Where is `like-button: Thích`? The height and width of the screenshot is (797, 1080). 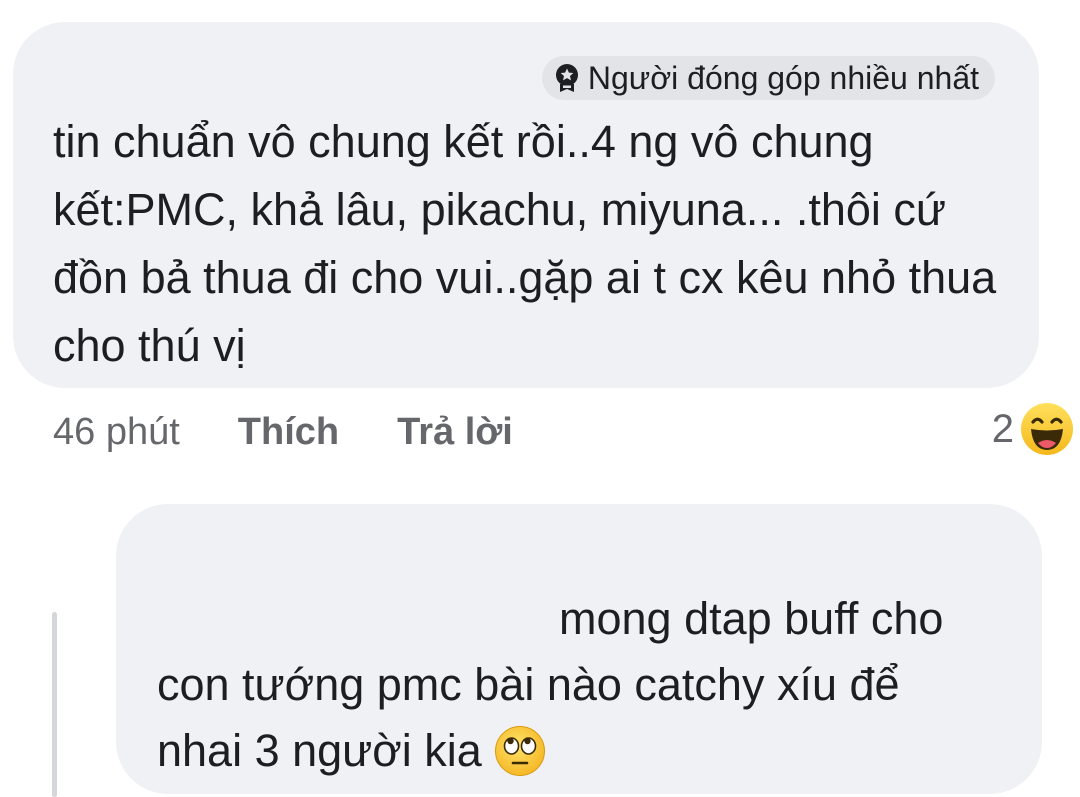 like-button: Thích is located at coordinates (288, 432).